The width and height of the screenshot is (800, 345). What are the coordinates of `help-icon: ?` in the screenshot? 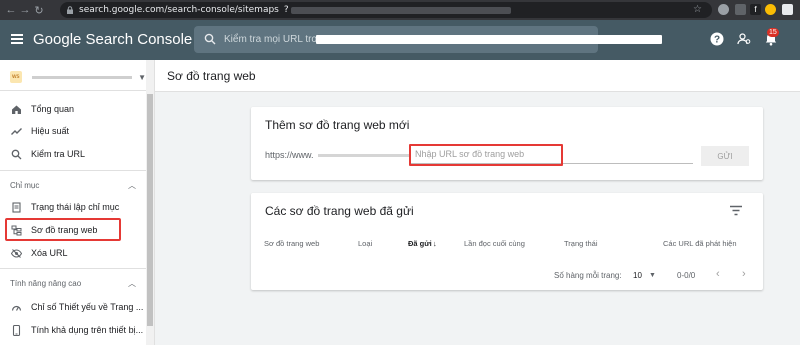 It's located at (717, 39).